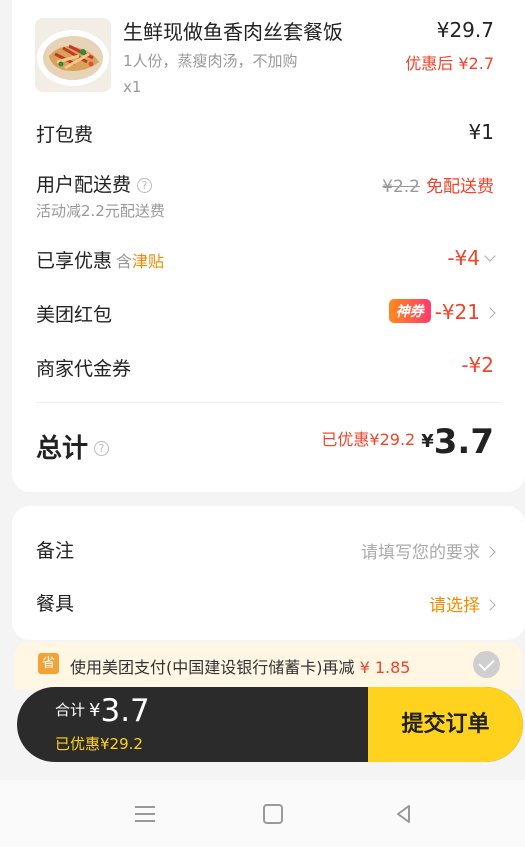 This screenshot has width=525, height=847. Describe the element at coordinates (427, 441) in the screenshot. I see `total-currency: ¥` at that location.